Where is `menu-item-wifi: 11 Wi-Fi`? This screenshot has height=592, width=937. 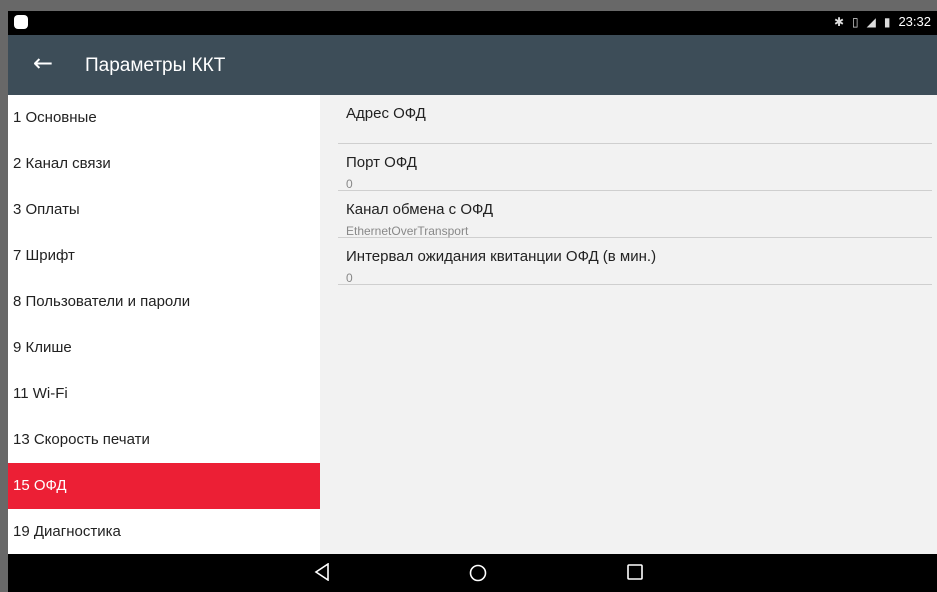
menu-item-wifi: 11 Wi-Fi is located at coordinates (164, 394).